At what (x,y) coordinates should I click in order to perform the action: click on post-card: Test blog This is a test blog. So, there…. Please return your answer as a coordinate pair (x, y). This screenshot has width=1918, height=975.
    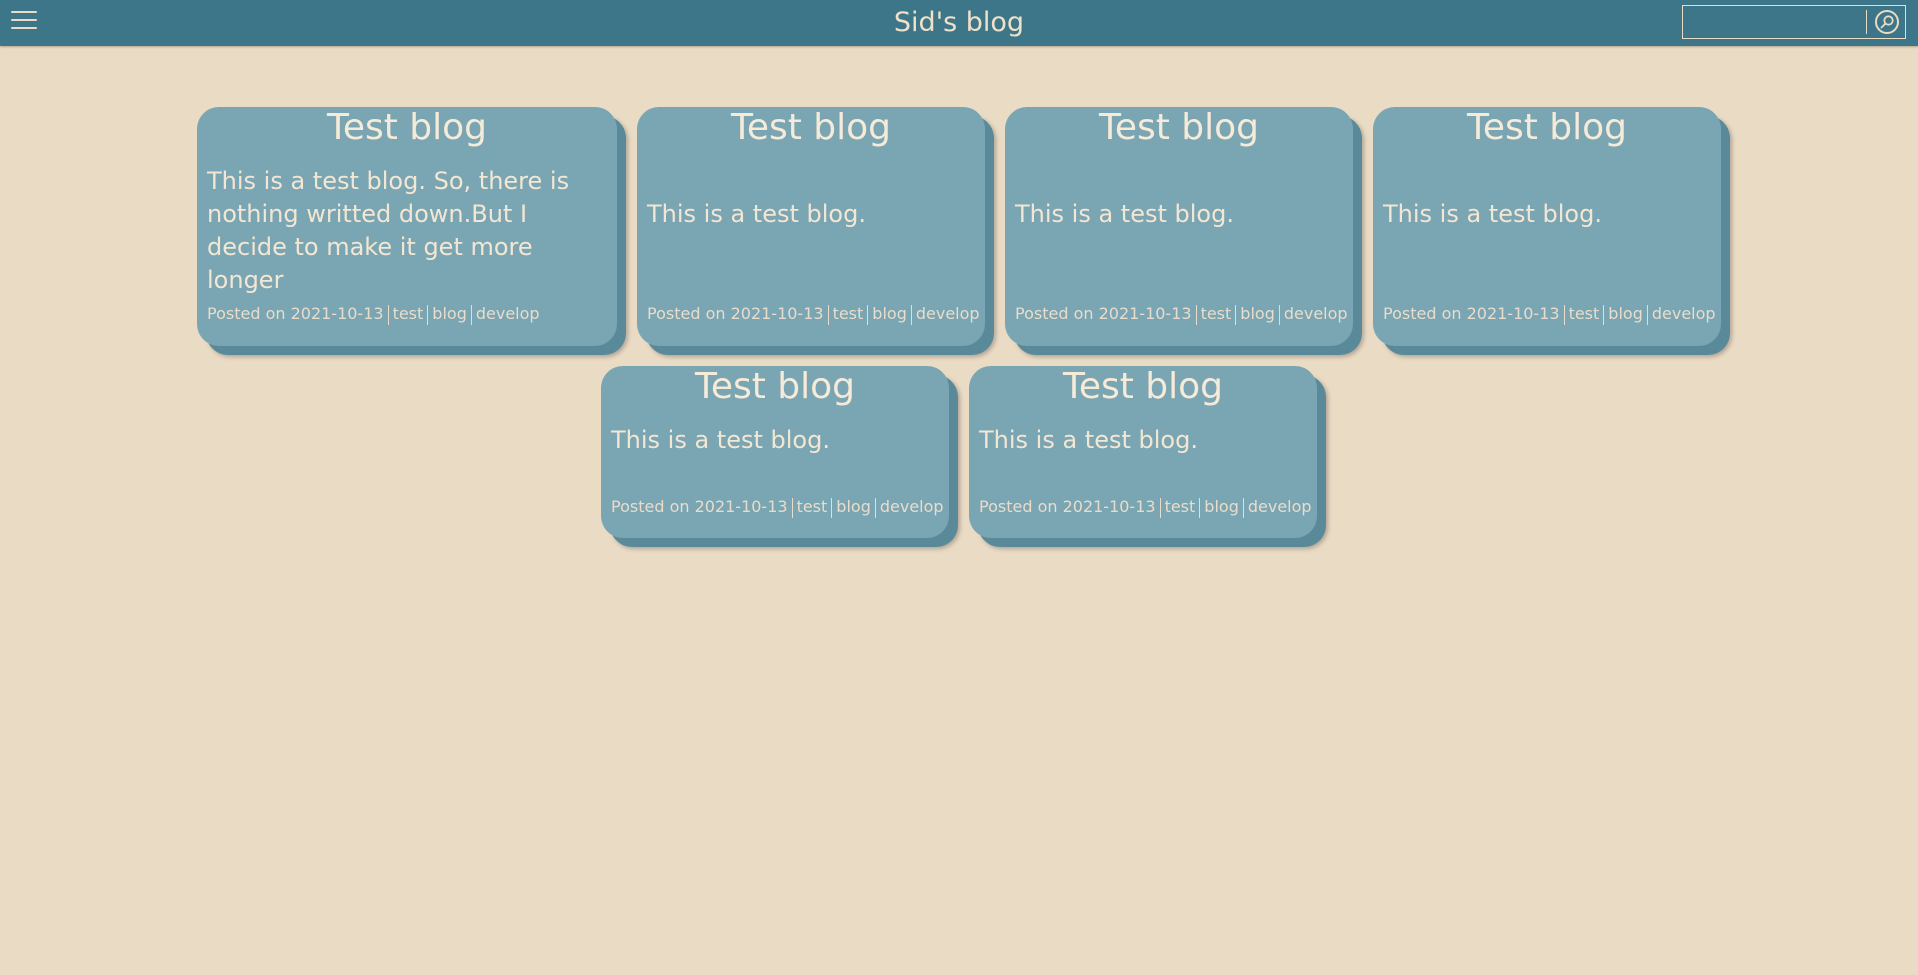
    Looking at the image, I should click on (407, 226).